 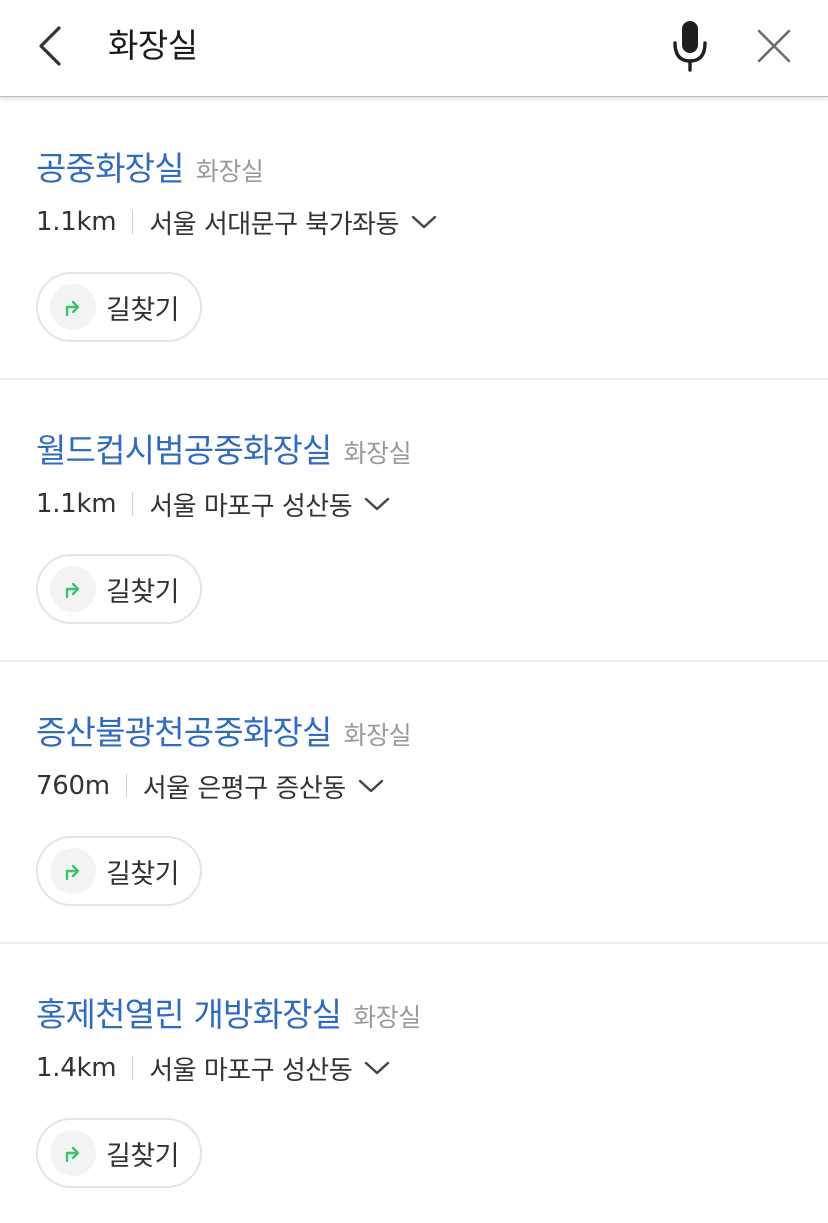 What do you see at coordinates (73, 786) in the screenshot?
I see `place-distance: 760m` at bounding box center [73, 786].